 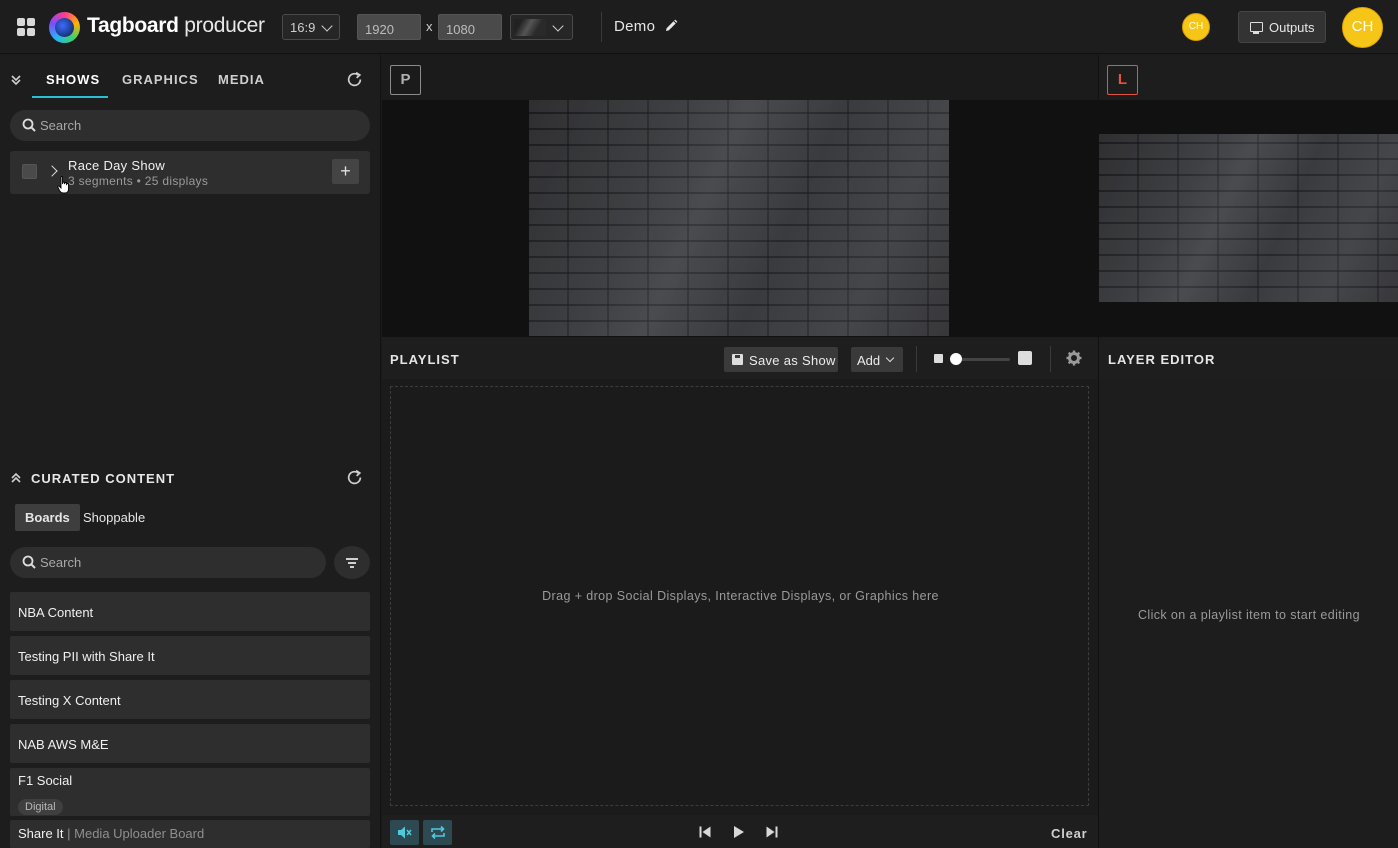 What do you see at coordinates (1362, 27) in the screenshot?
I see `user-avatar: CH` at bounding box center [1362, 27].